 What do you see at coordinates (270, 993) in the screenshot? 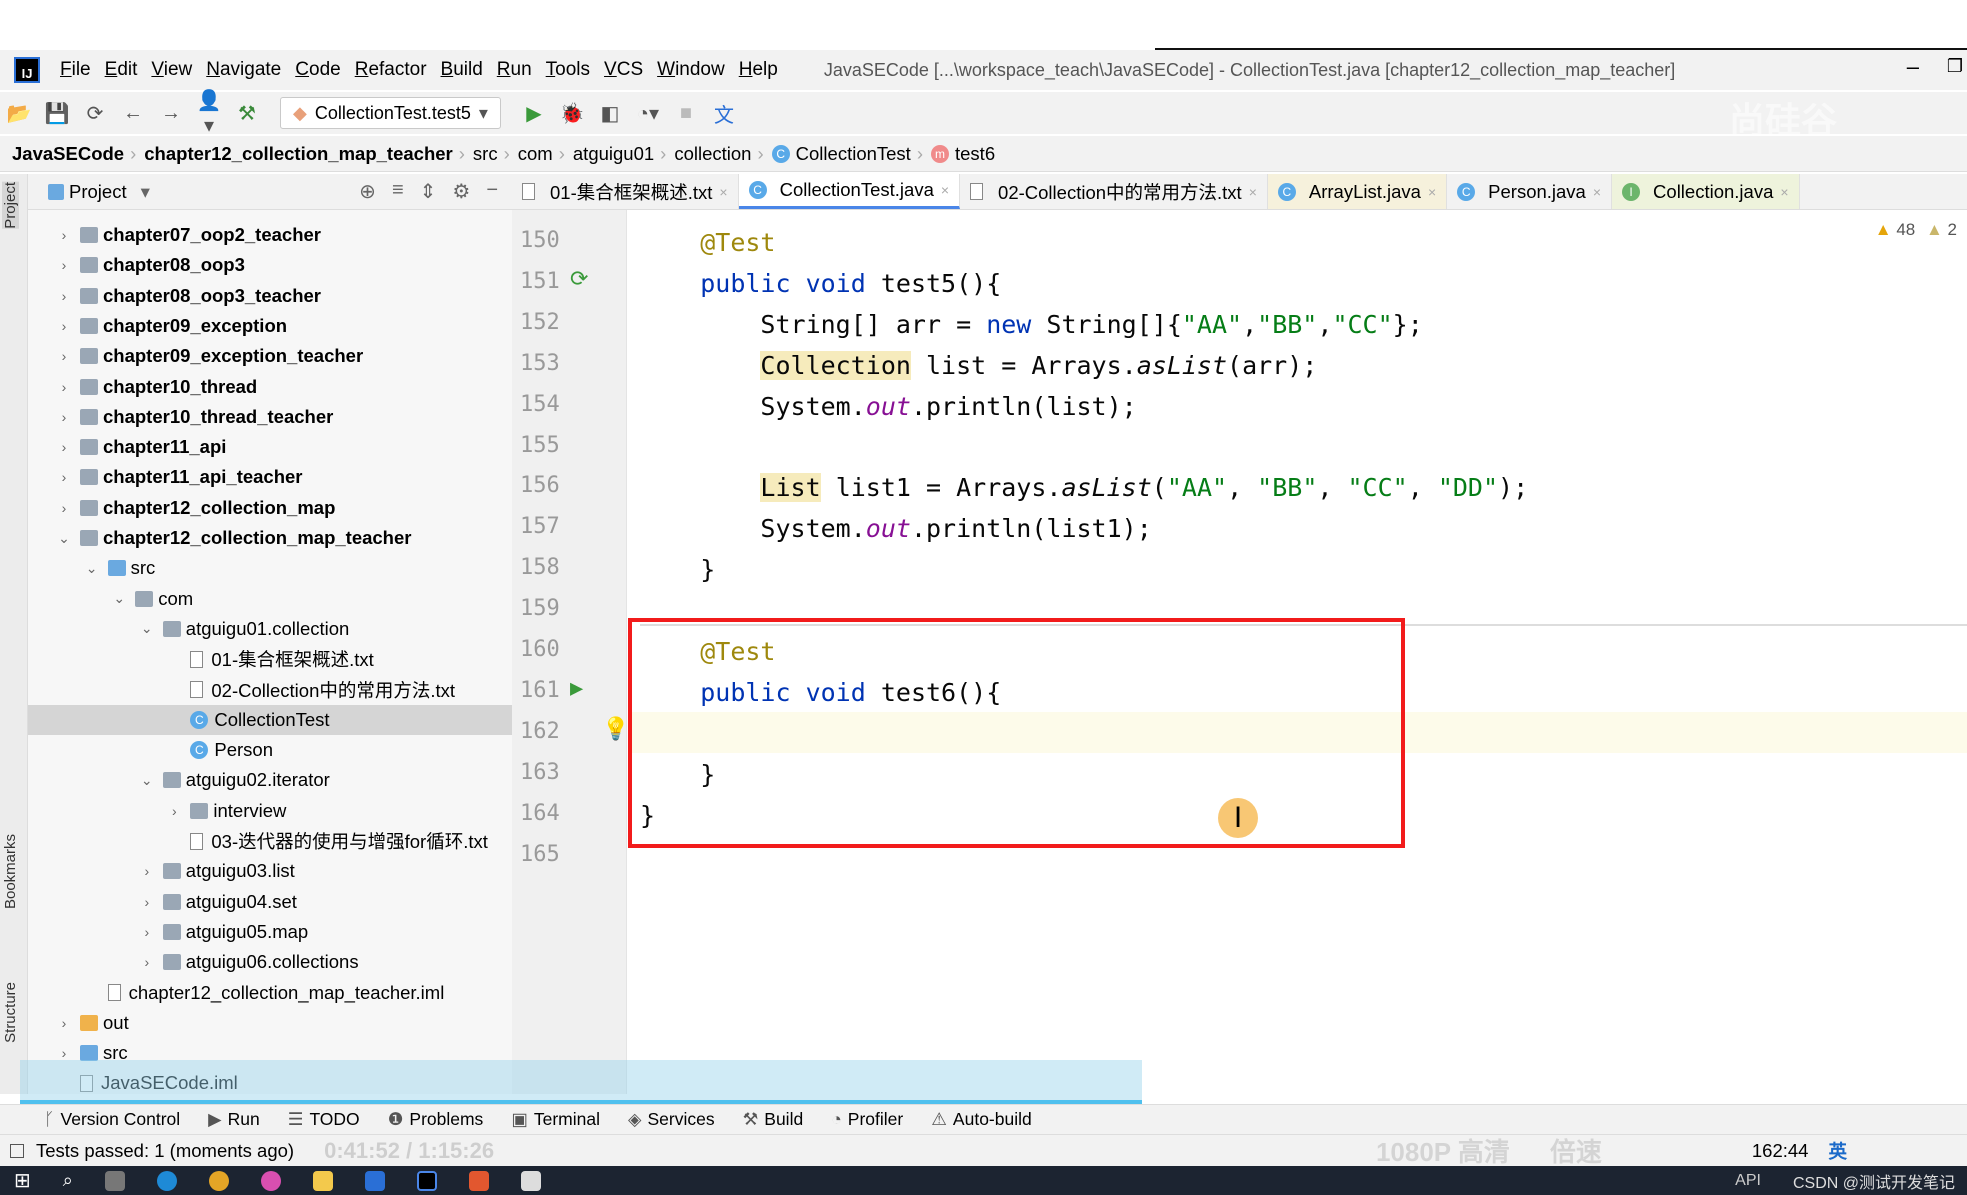
I see `tree-item: chapter12_collection_map_teacher.iml` at bounding box center [270, 993].